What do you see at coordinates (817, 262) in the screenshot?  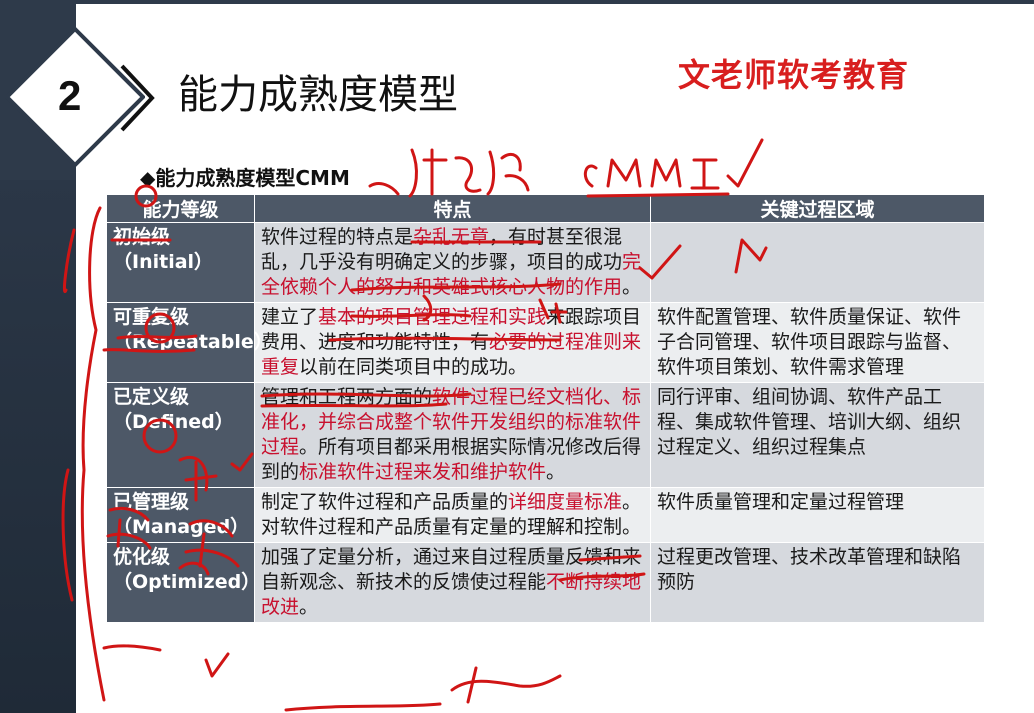 I see `key-process-area-cell` at bounding box center [817, 262].